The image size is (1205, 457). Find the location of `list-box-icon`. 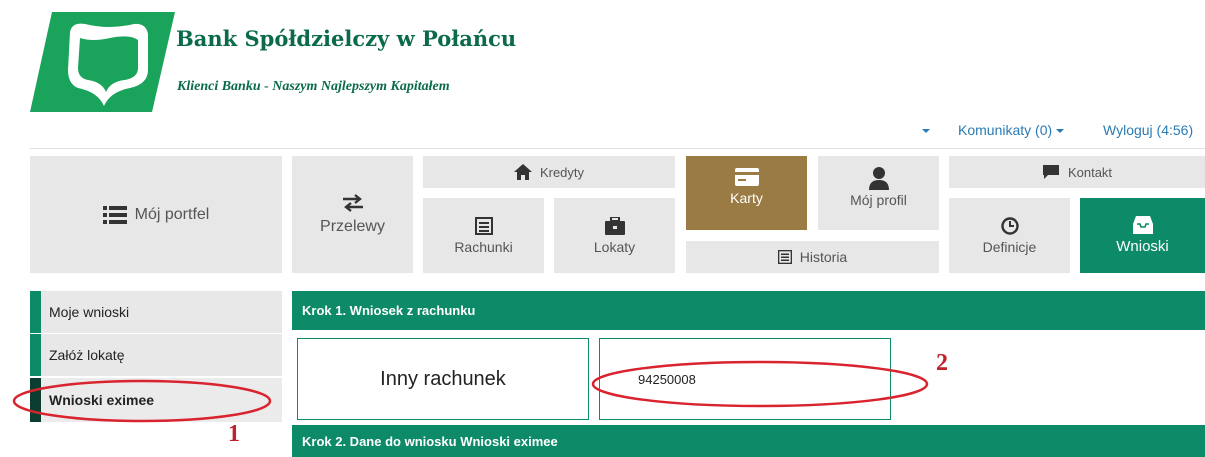

list-box-icon is located at coordinates (784, 257).